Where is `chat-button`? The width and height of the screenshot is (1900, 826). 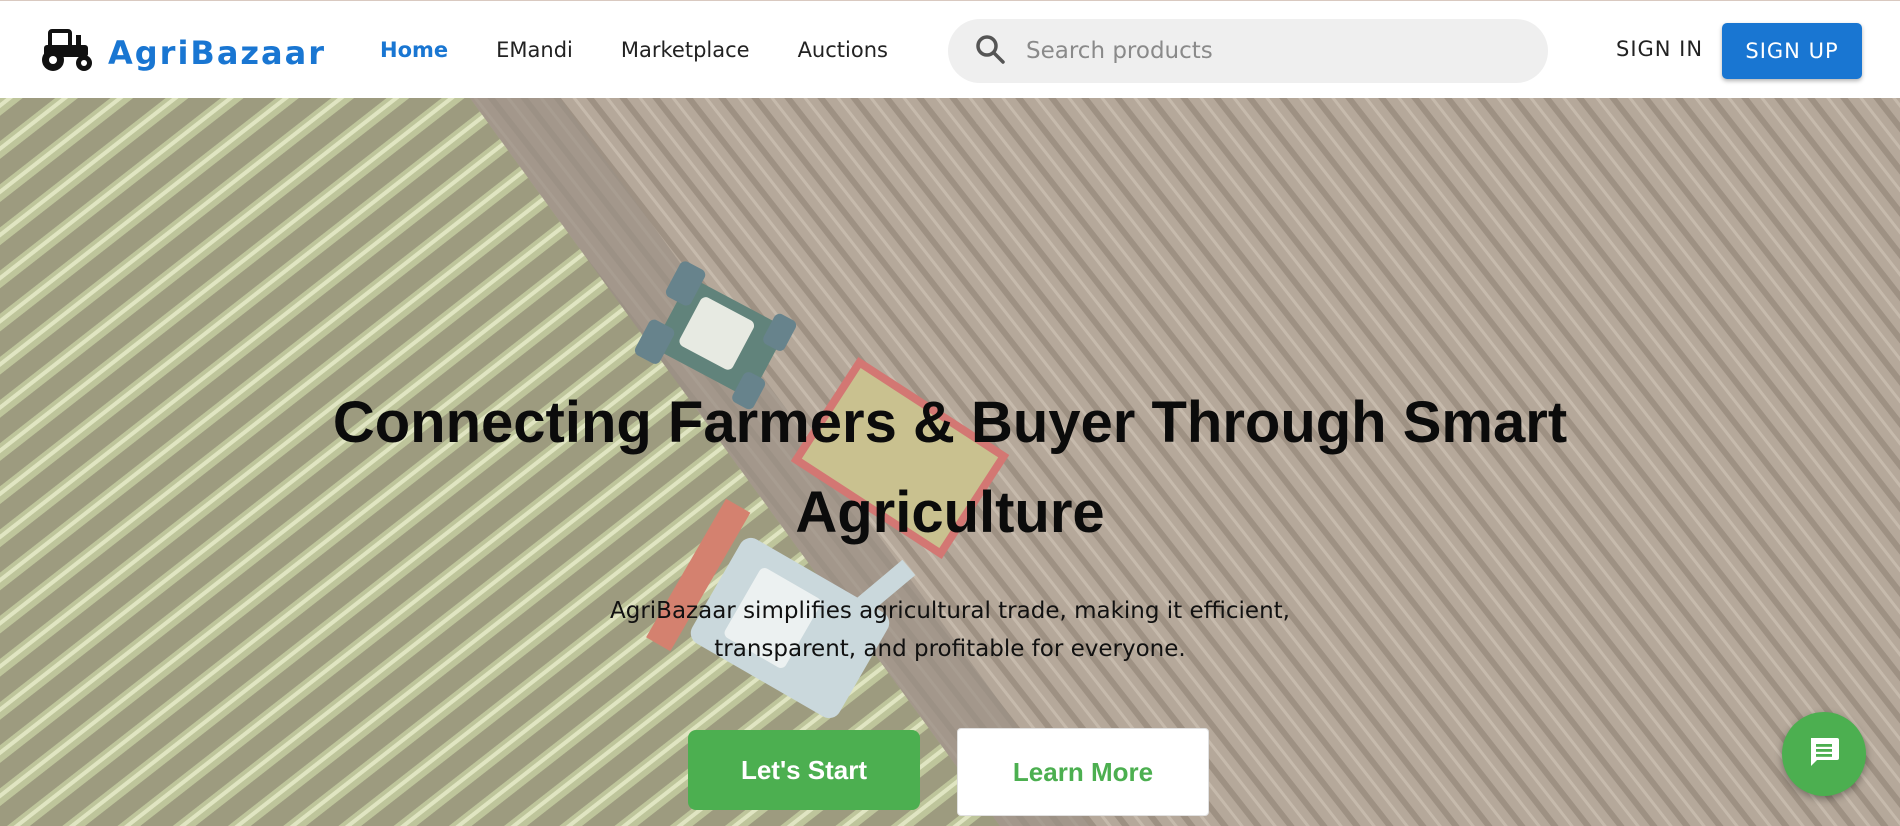 chat-button is located at coordinates (1824, 754).